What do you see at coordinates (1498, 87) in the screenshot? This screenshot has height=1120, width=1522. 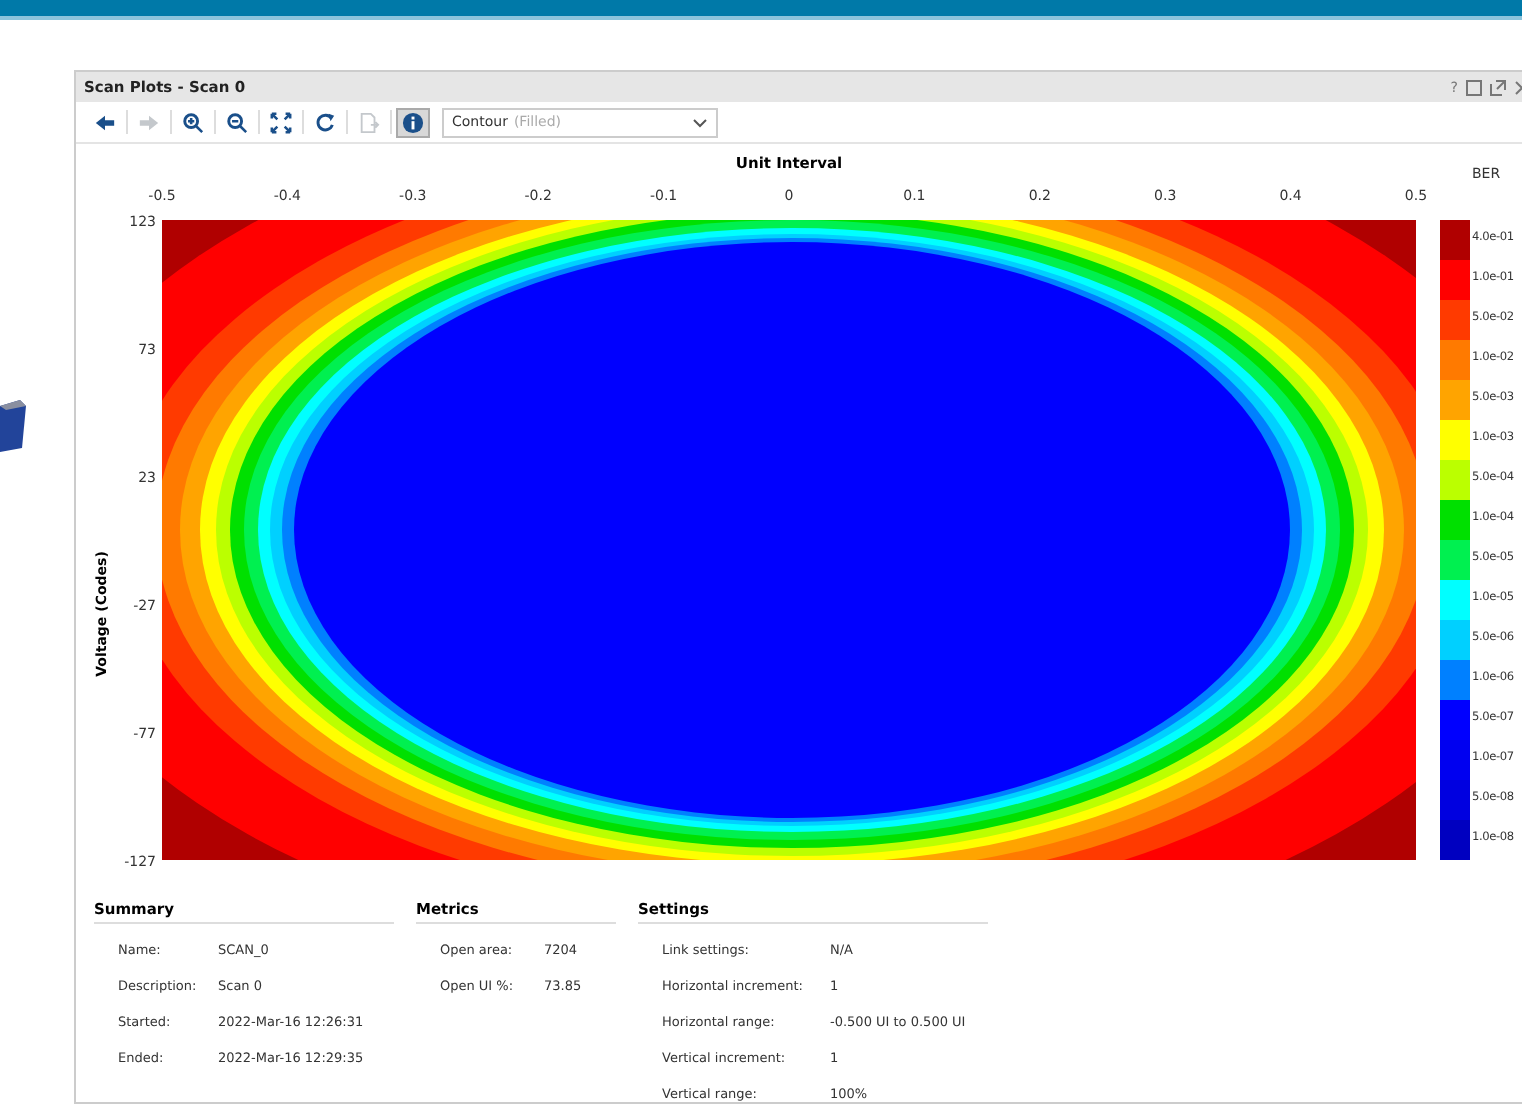 I see `maximize-icon` at bounding box center [1498, 87].